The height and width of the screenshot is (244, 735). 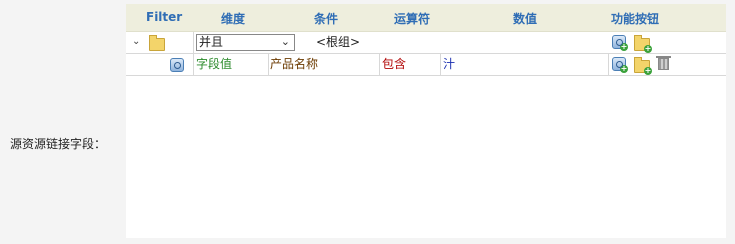 I want to click on filter-header: Filter 维度 条件 运算符 数值 功能按钮, so click(x=426, y=18).